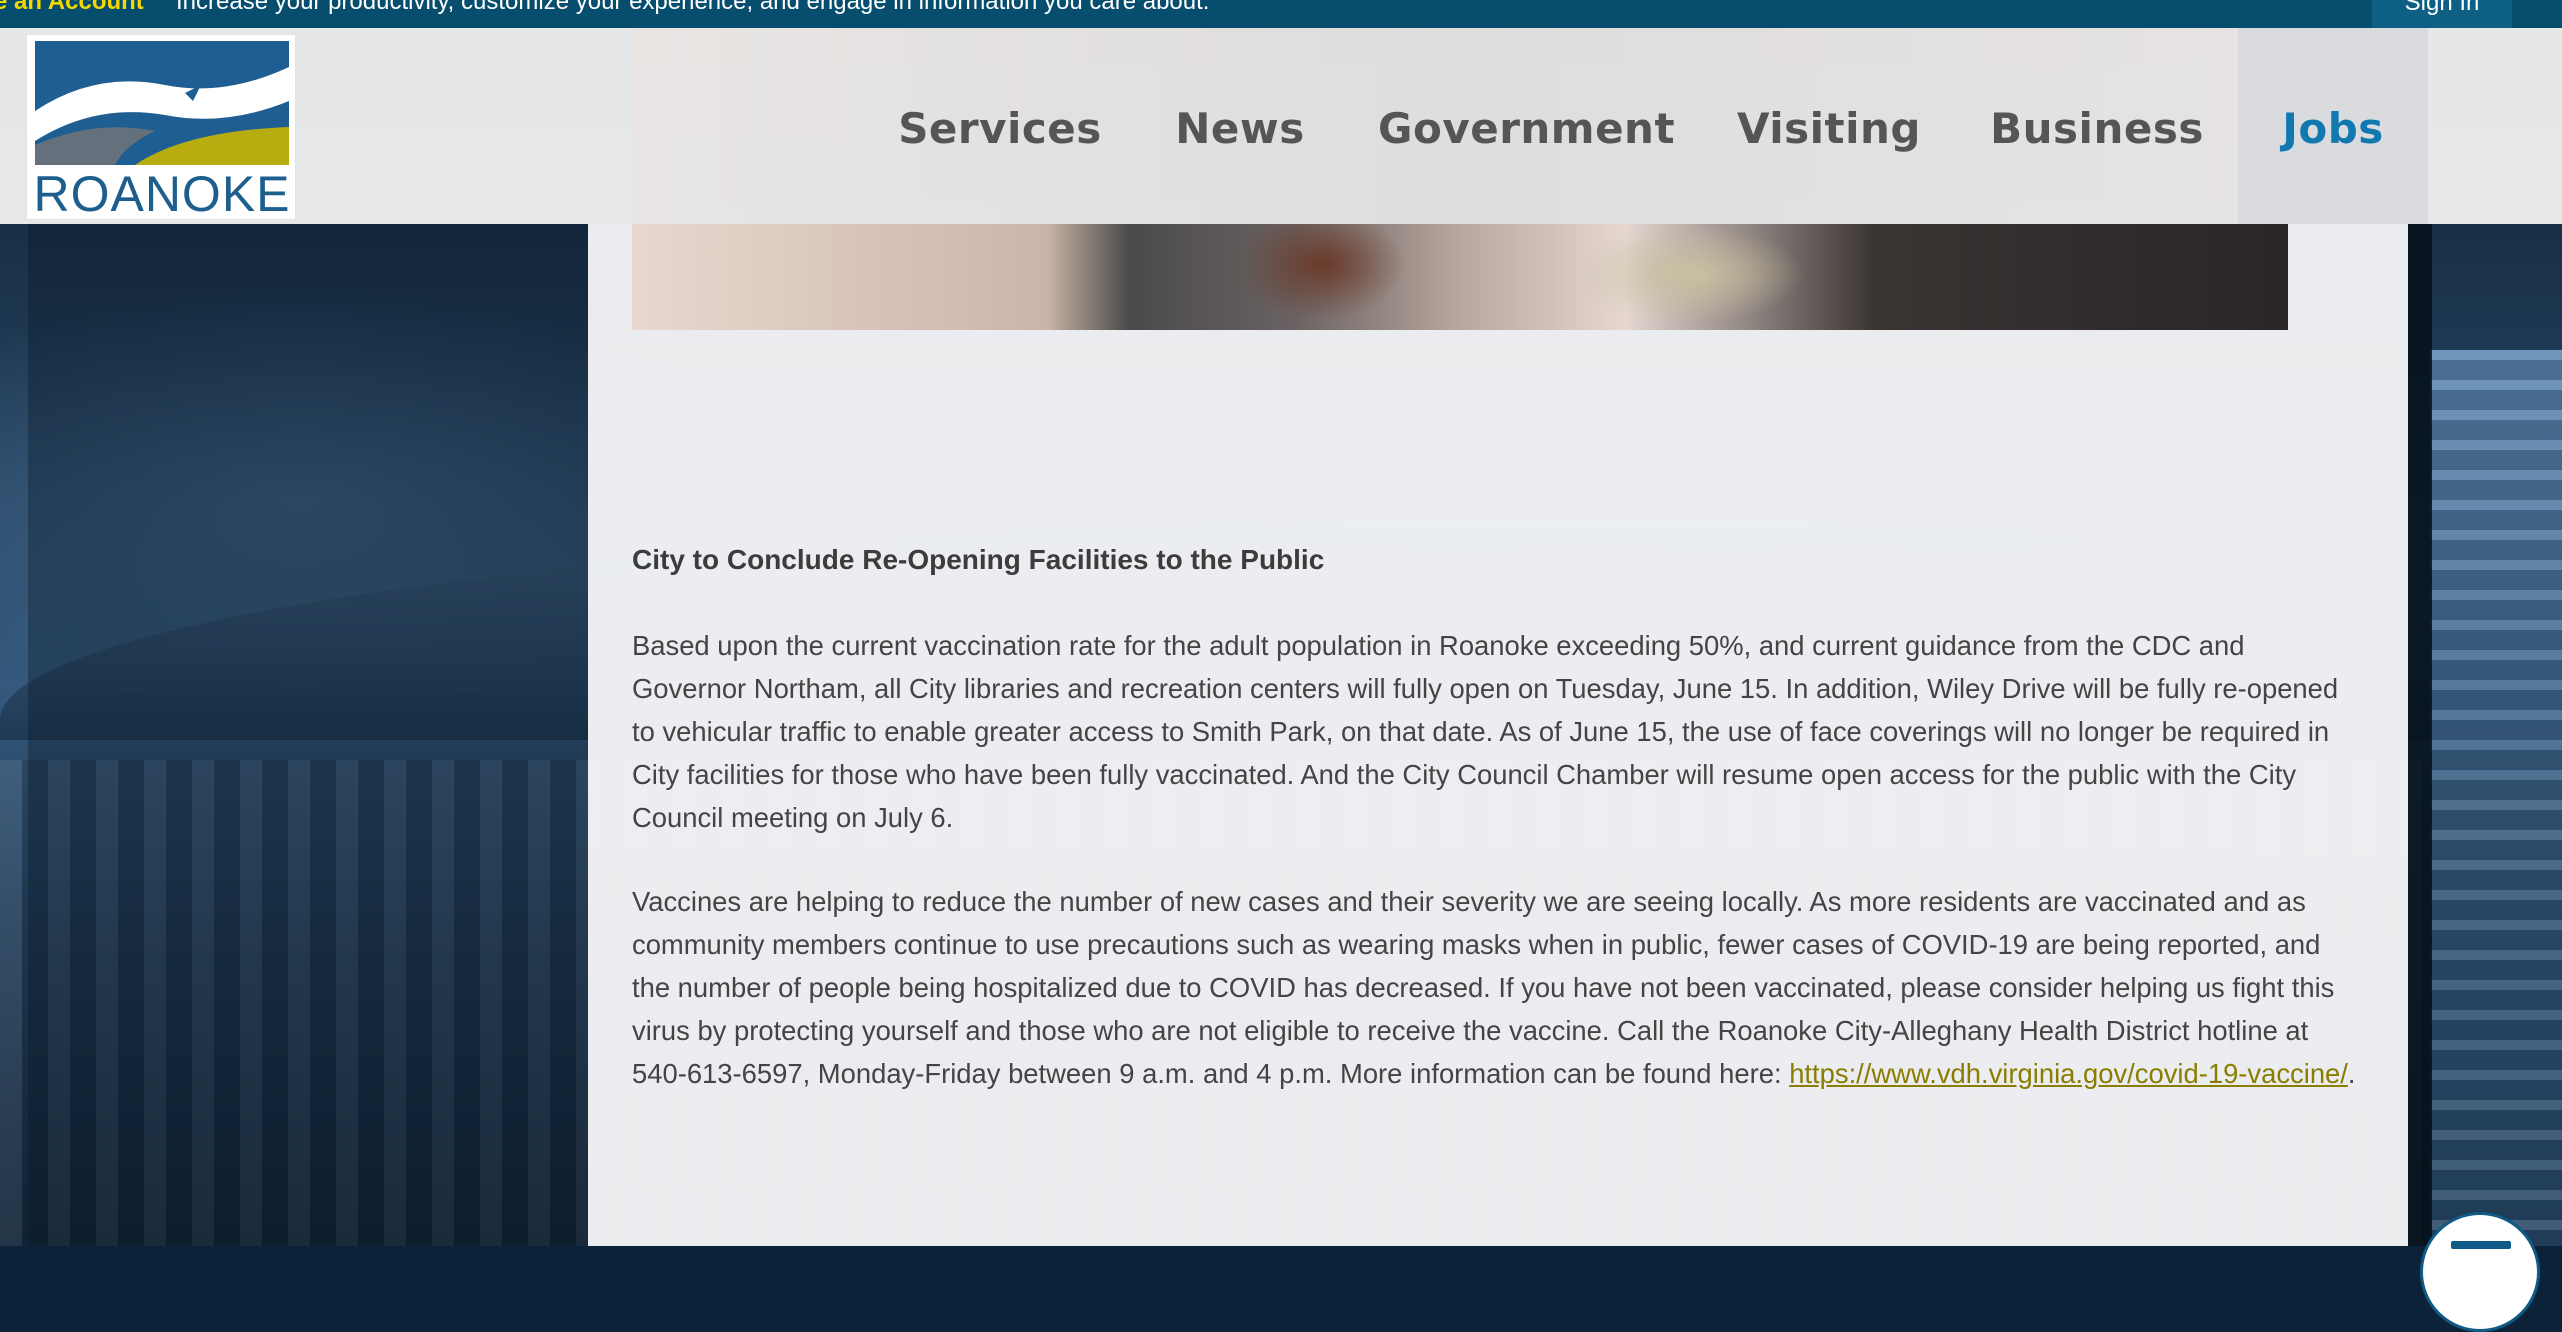 Image resolution: width=2562 pixels, height=1332 pixels. What do you see at coordinates (1000, 126) in the screenshot?
I see `nav-services: Services` at bounding box center [1000, 126].